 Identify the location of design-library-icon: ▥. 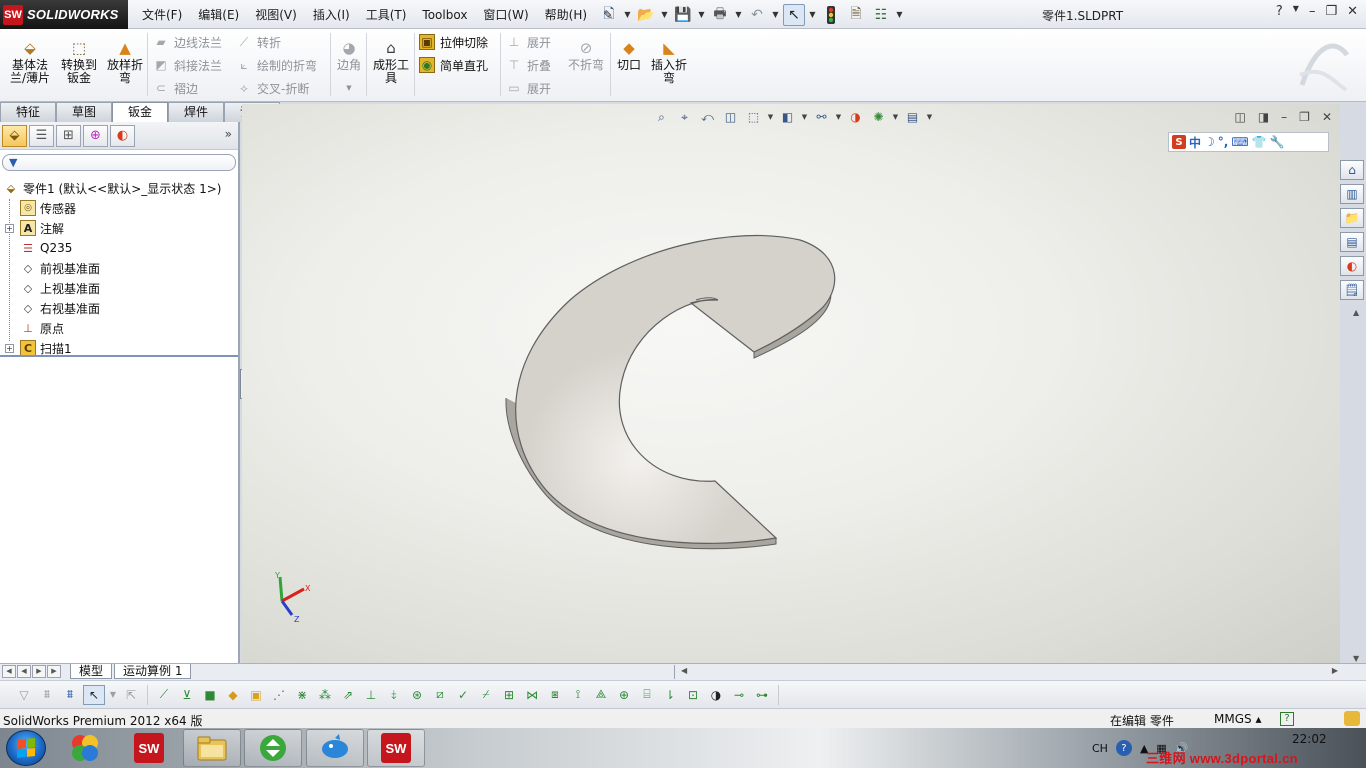
(1352, 194).